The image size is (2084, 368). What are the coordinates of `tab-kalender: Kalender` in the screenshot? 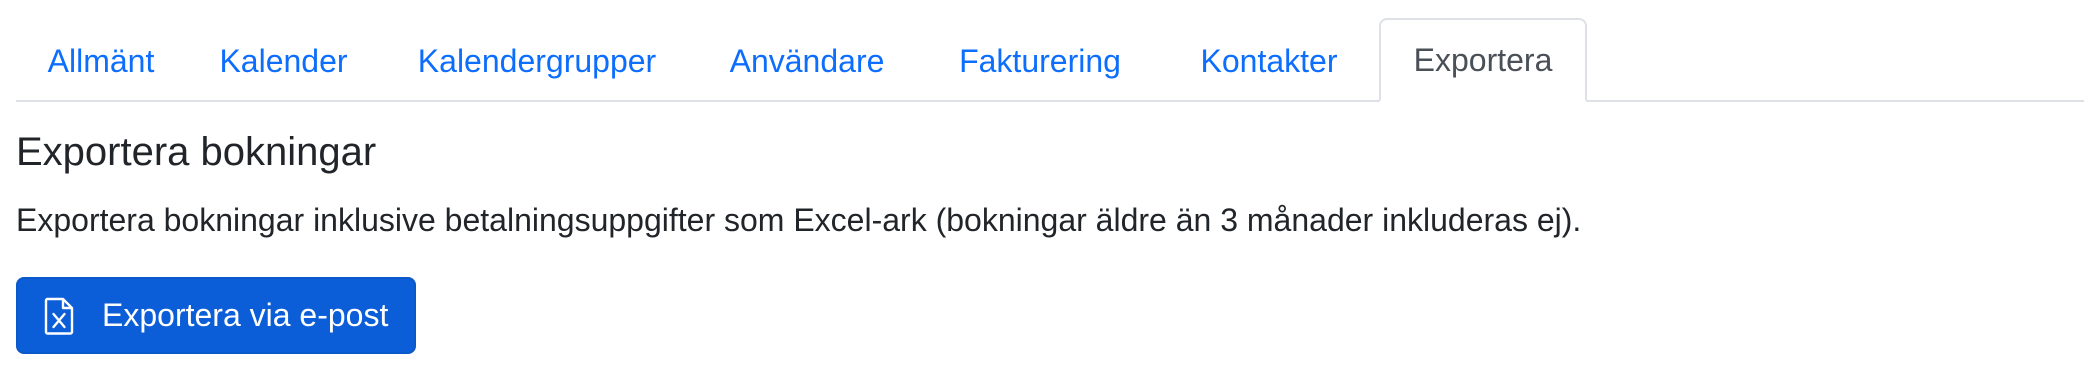 It's located at (283, 61).